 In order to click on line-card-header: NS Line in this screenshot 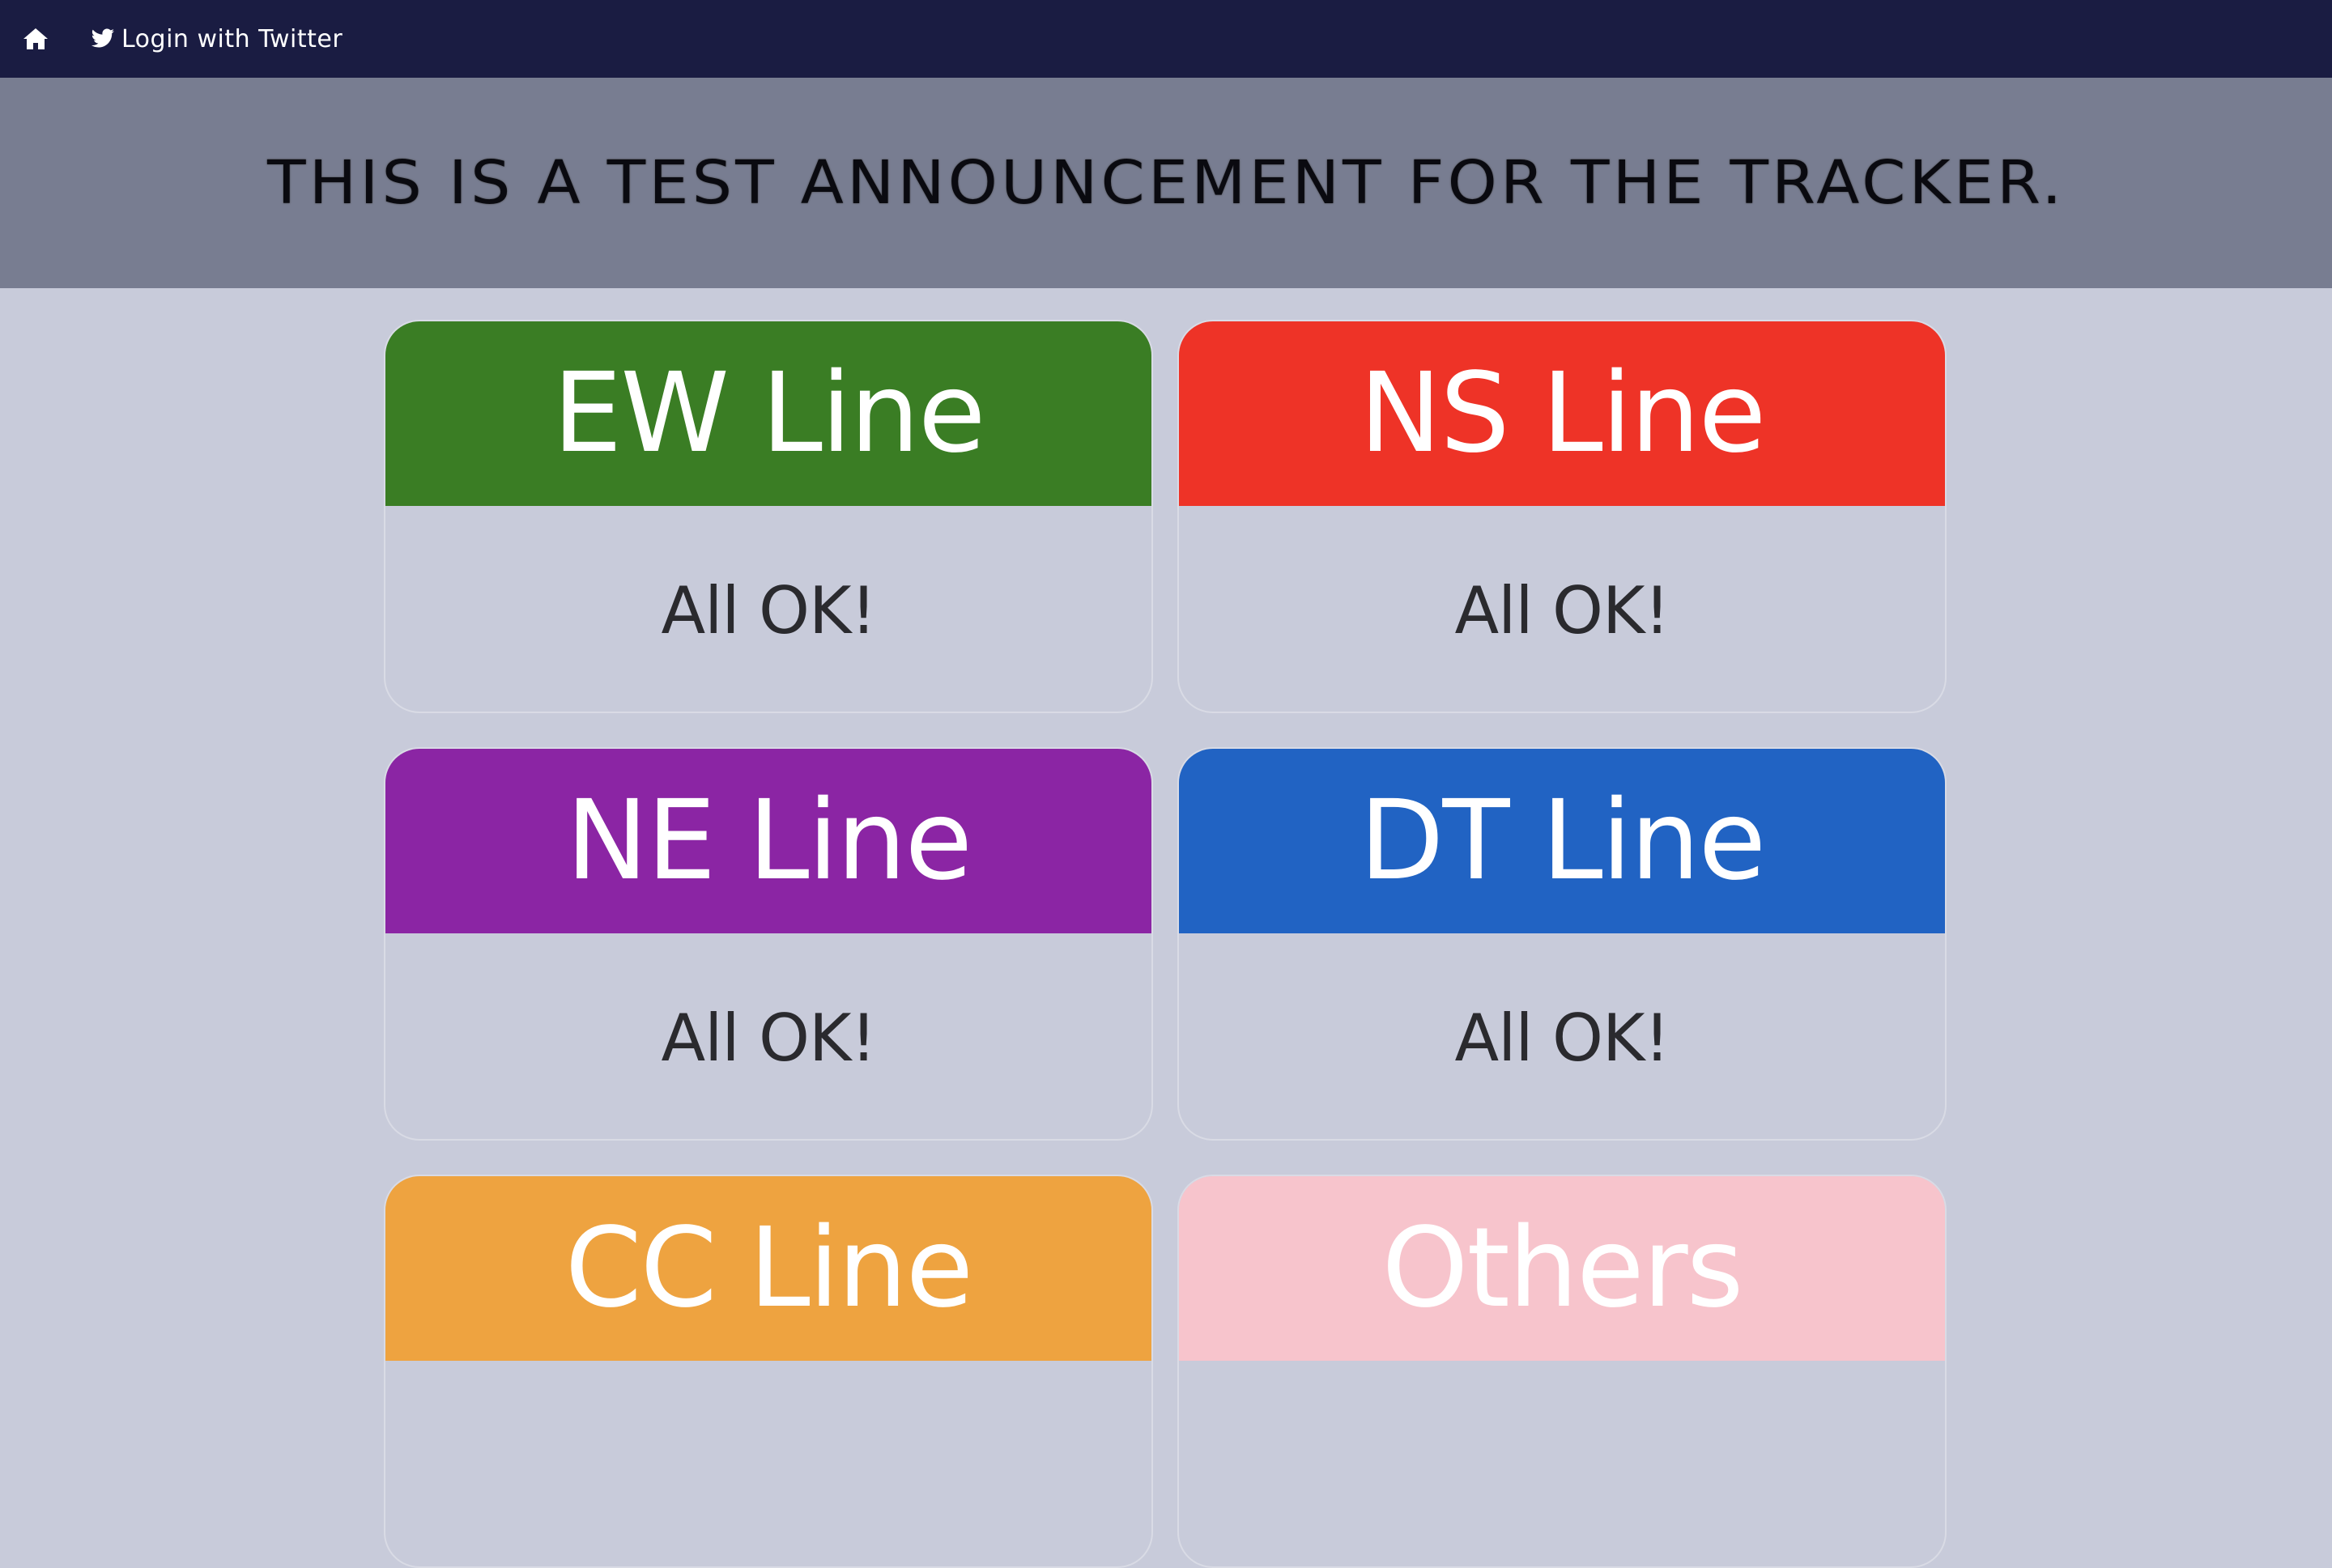, I will do `click(1562, 413)`.